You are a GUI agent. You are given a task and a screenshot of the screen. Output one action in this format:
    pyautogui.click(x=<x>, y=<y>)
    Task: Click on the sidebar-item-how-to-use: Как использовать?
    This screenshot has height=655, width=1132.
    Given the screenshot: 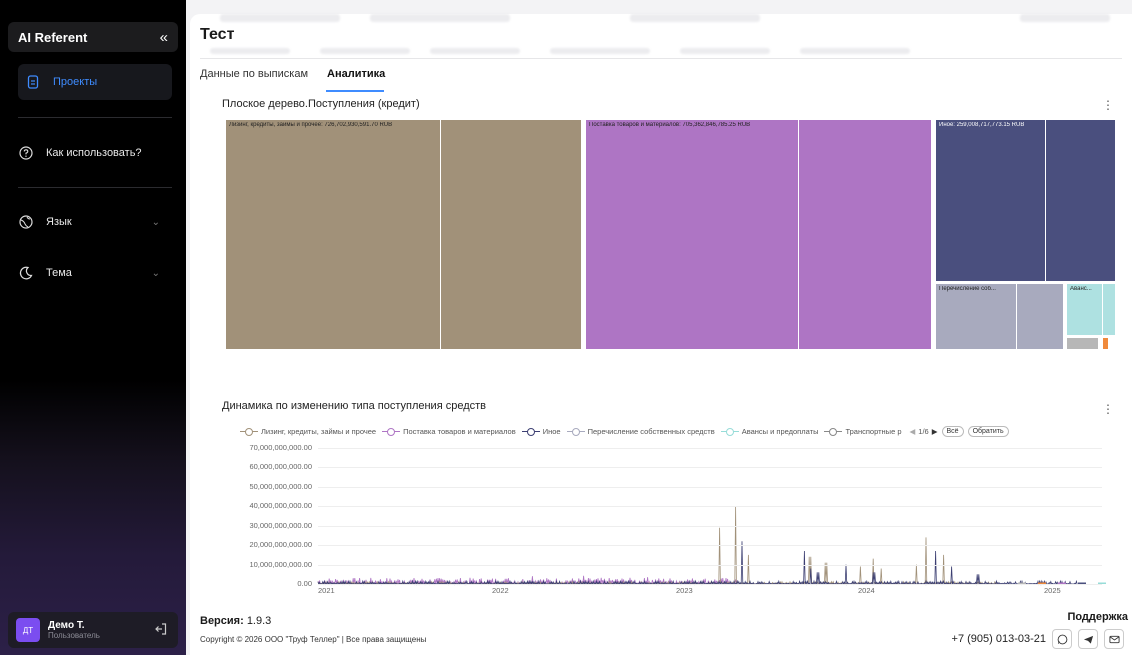 What is the action you would take?
    pyautogui.click(x=95, y=153)
    